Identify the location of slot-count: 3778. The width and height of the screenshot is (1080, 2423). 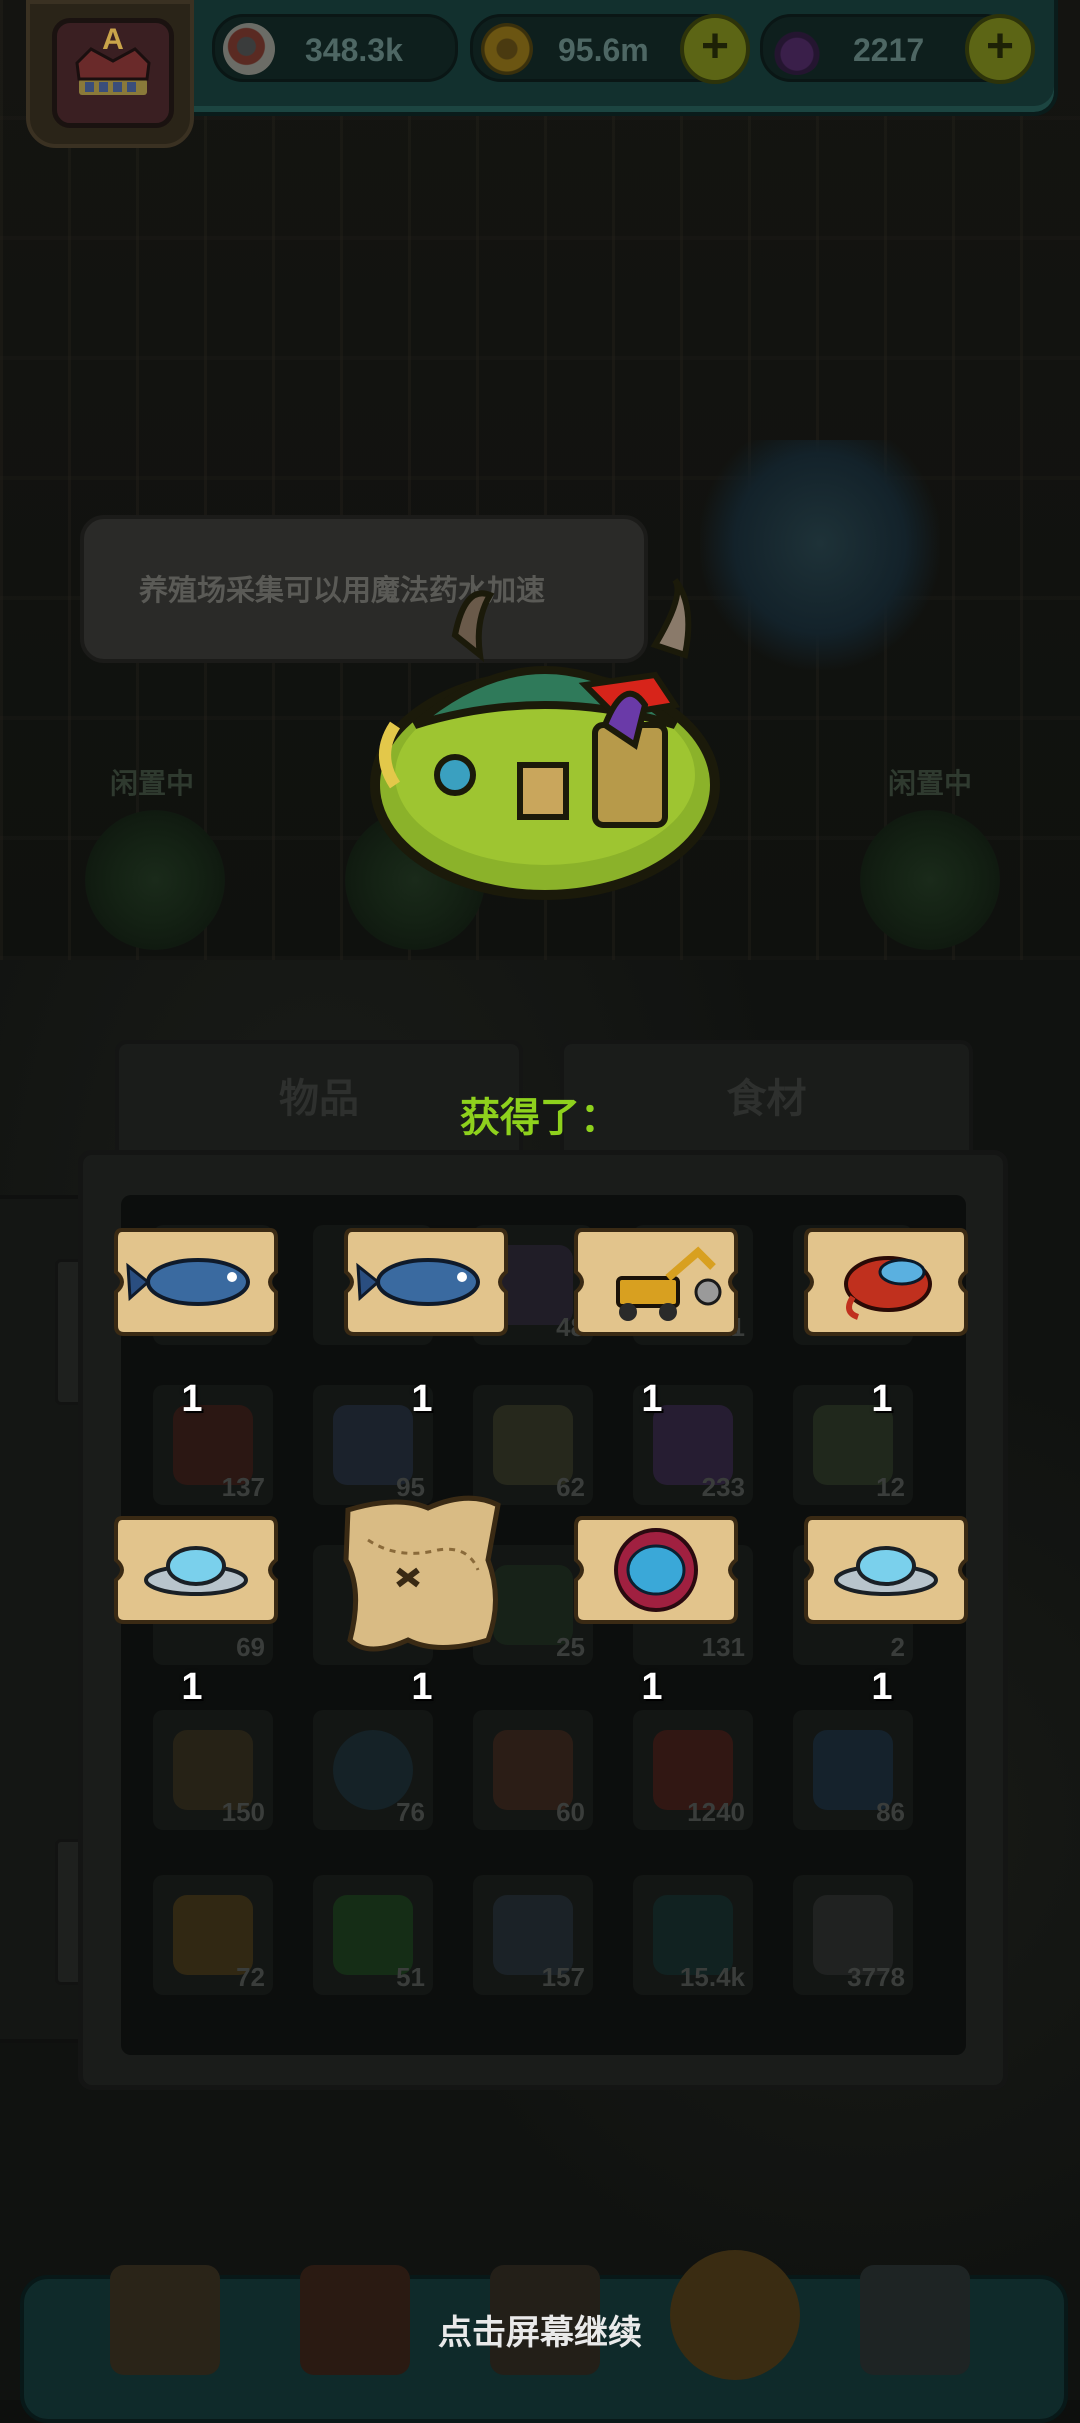
(876, 1977).